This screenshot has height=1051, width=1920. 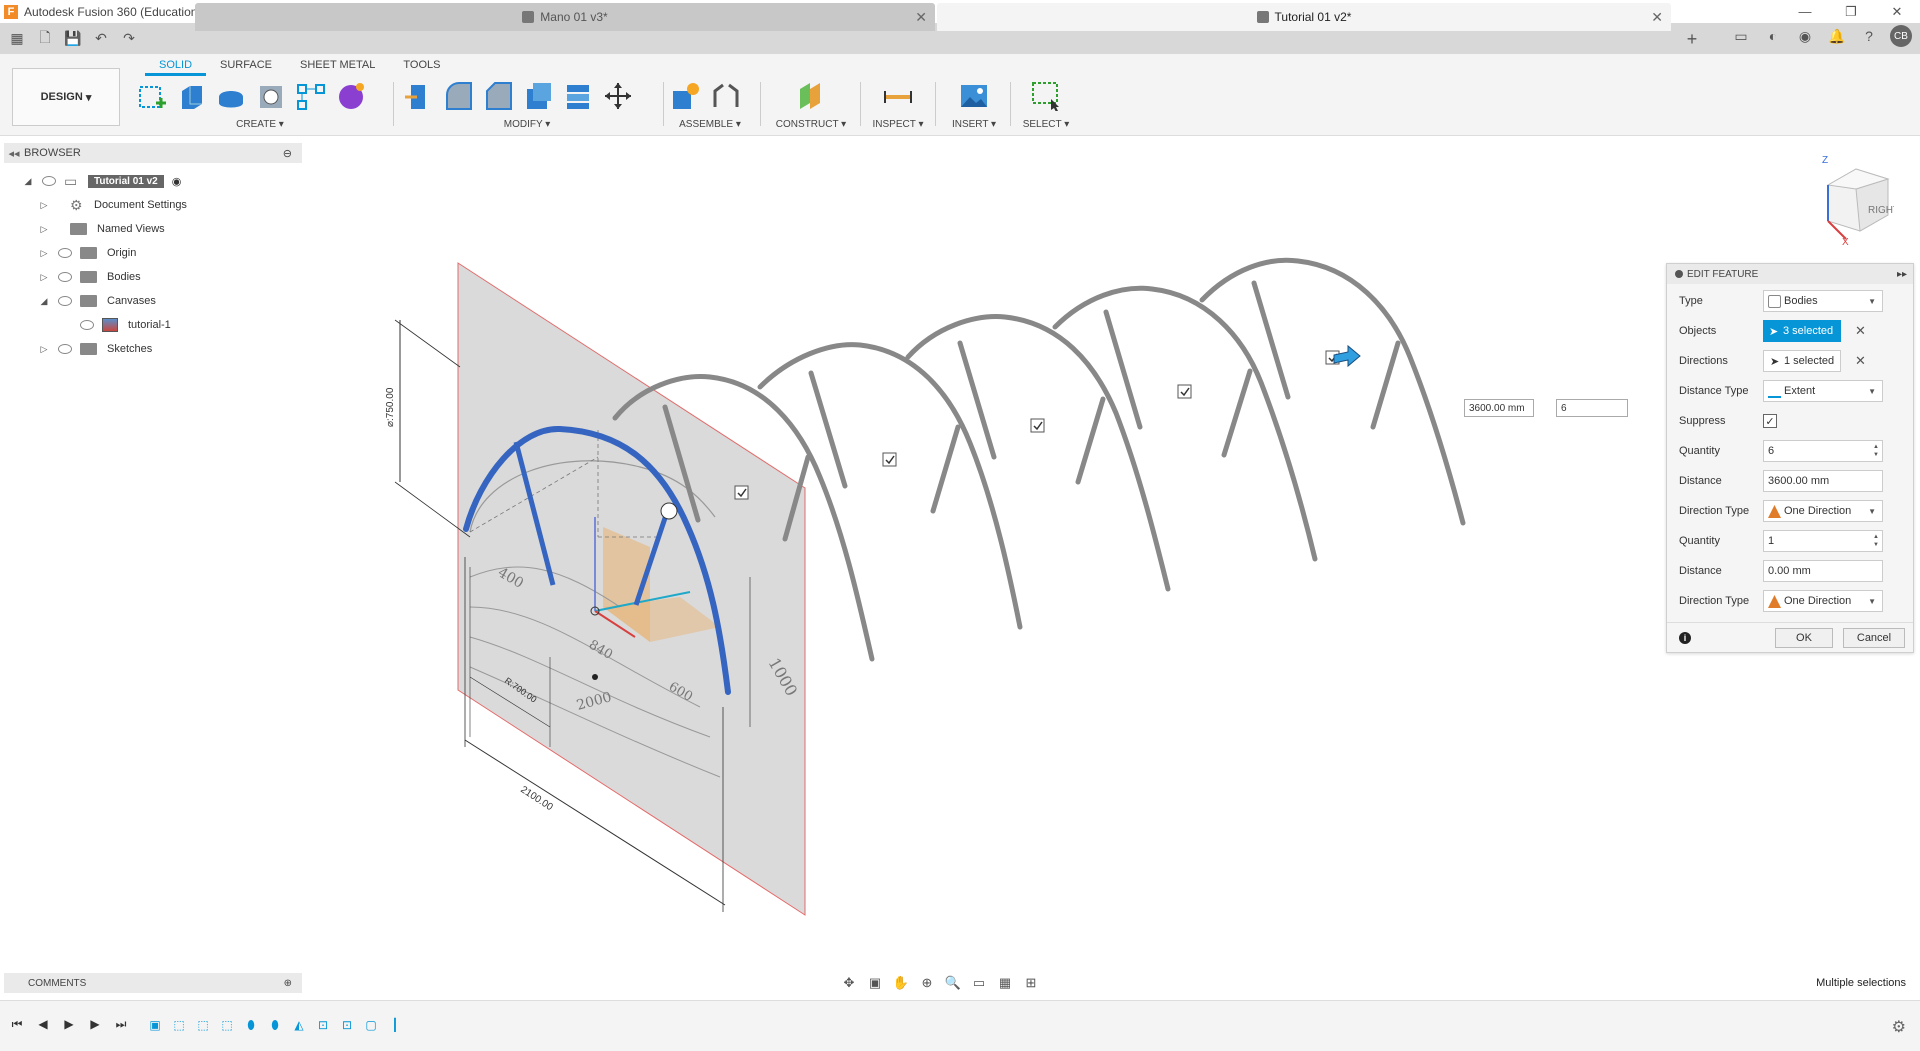 I want to click on timeline-sweep-icon: ⬮, so click(x=251, y=1025).